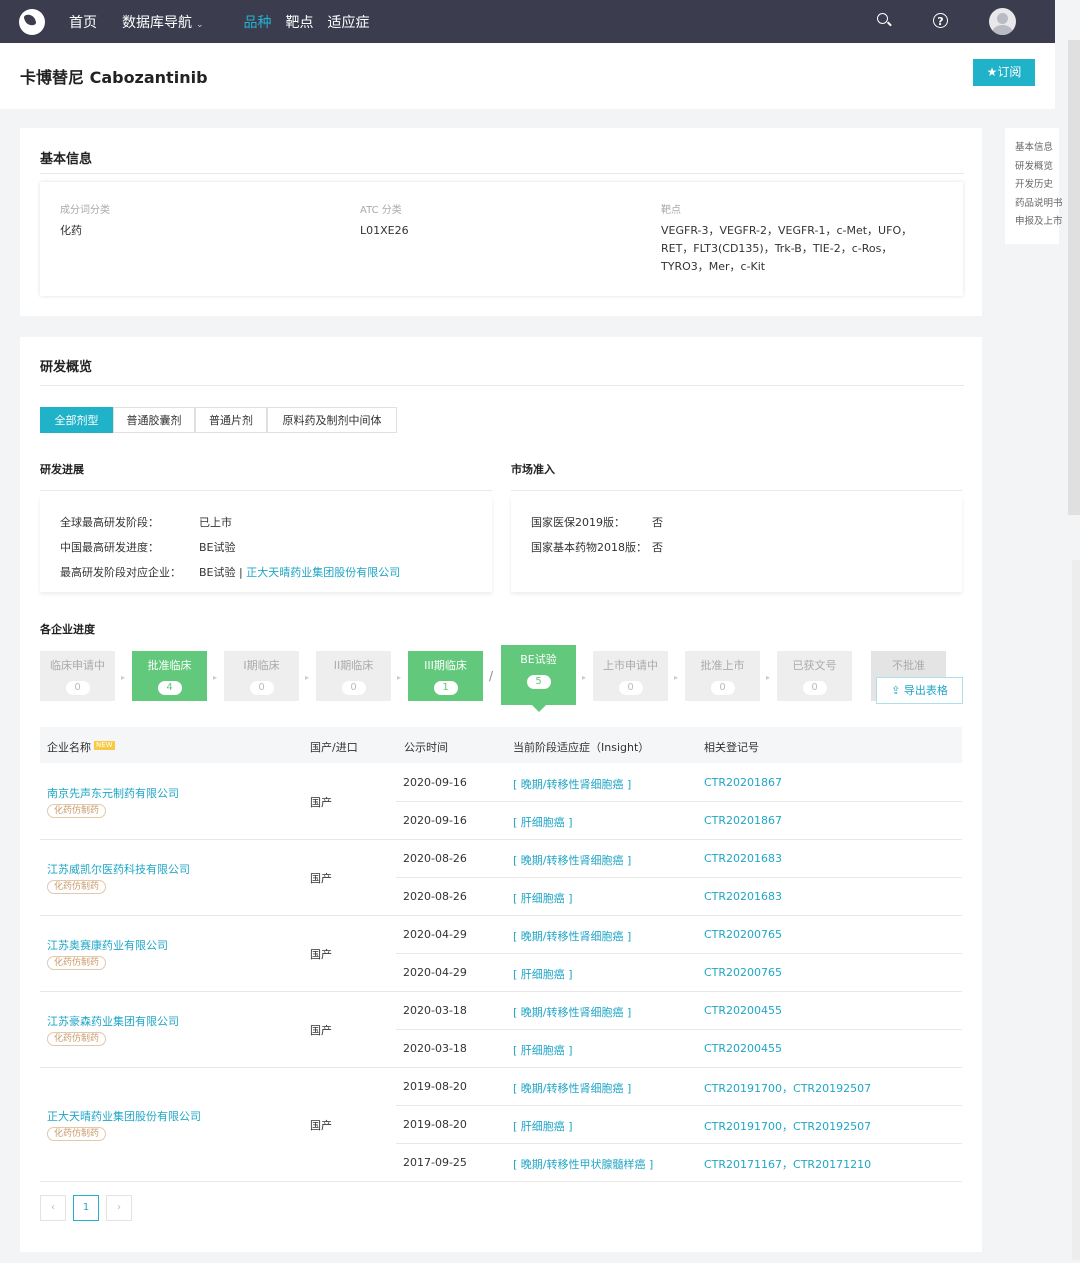 The image size is (1080, 1263). Describe the element at coordinates (157, 22) in the screenshot. I see `nav-database-label: 数据库导航` at that location.